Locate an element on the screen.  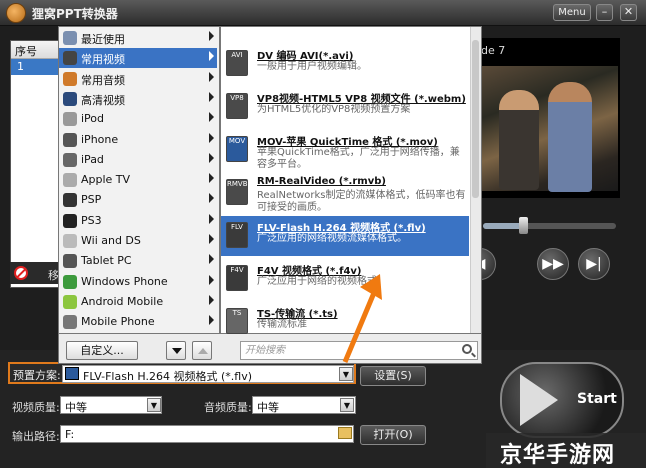
category-item: Windows Phone is located at coordinates (138, 282).